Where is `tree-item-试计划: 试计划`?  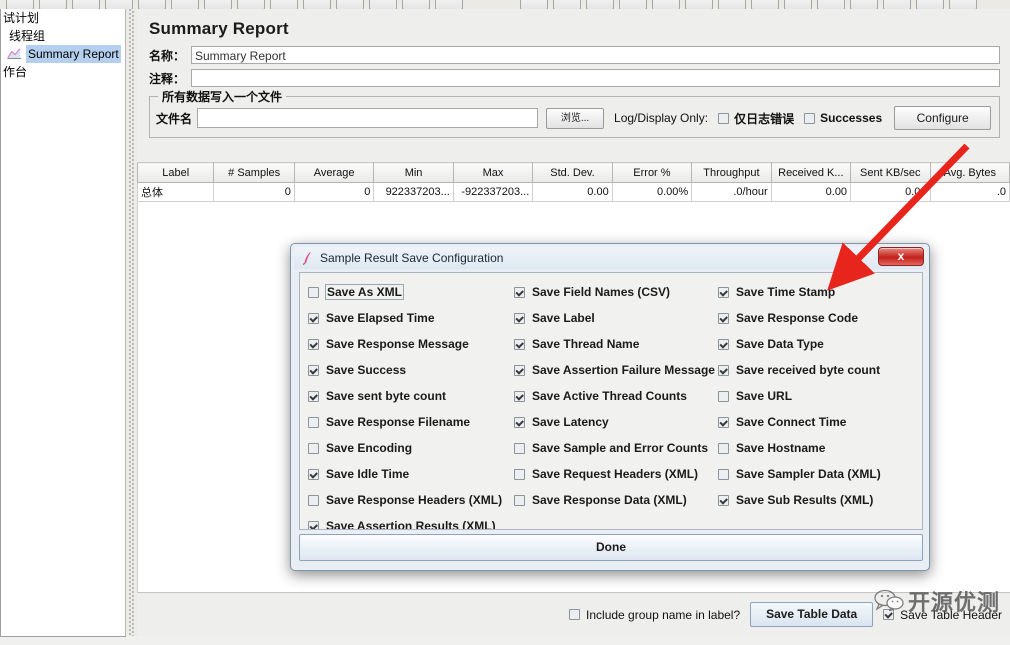
tree-item-试计划: 试计划 is located at coordinates (63, 18).